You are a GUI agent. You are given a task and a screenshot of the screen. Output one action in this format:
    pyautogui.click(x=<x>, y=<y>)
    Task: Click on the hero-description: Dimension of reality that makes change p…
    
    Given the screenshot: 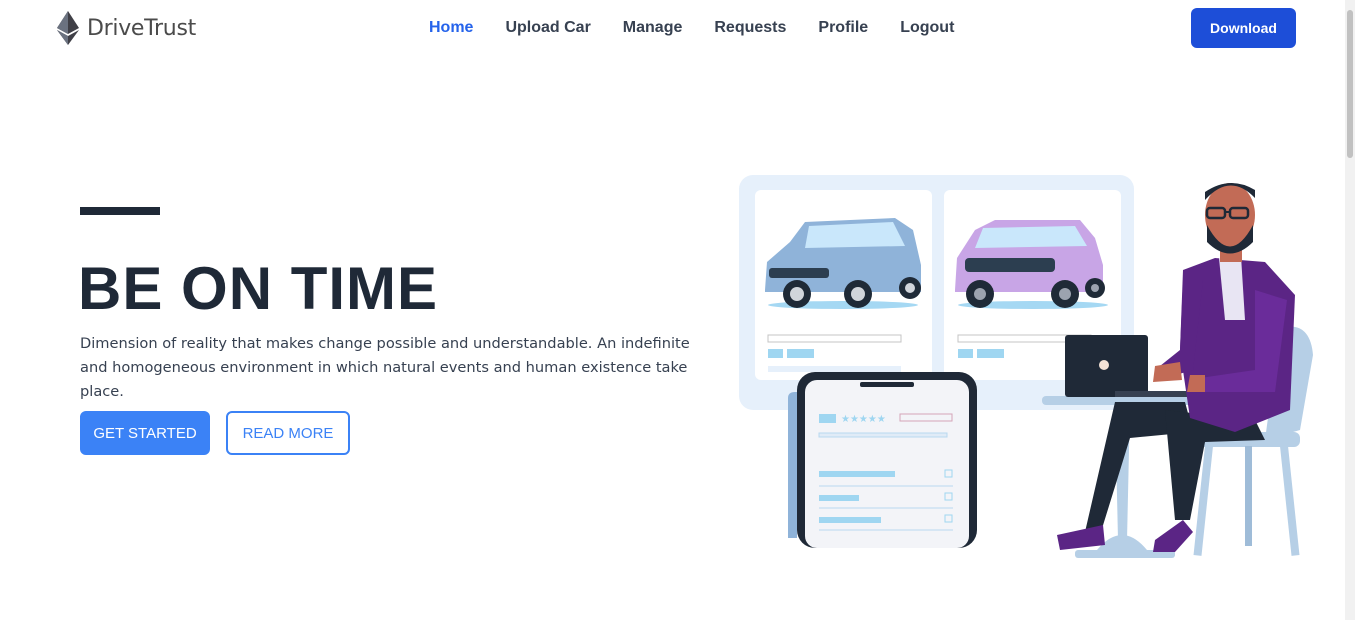 What is the action you would take?
    pyautogui.click(x=385, y=367)
    